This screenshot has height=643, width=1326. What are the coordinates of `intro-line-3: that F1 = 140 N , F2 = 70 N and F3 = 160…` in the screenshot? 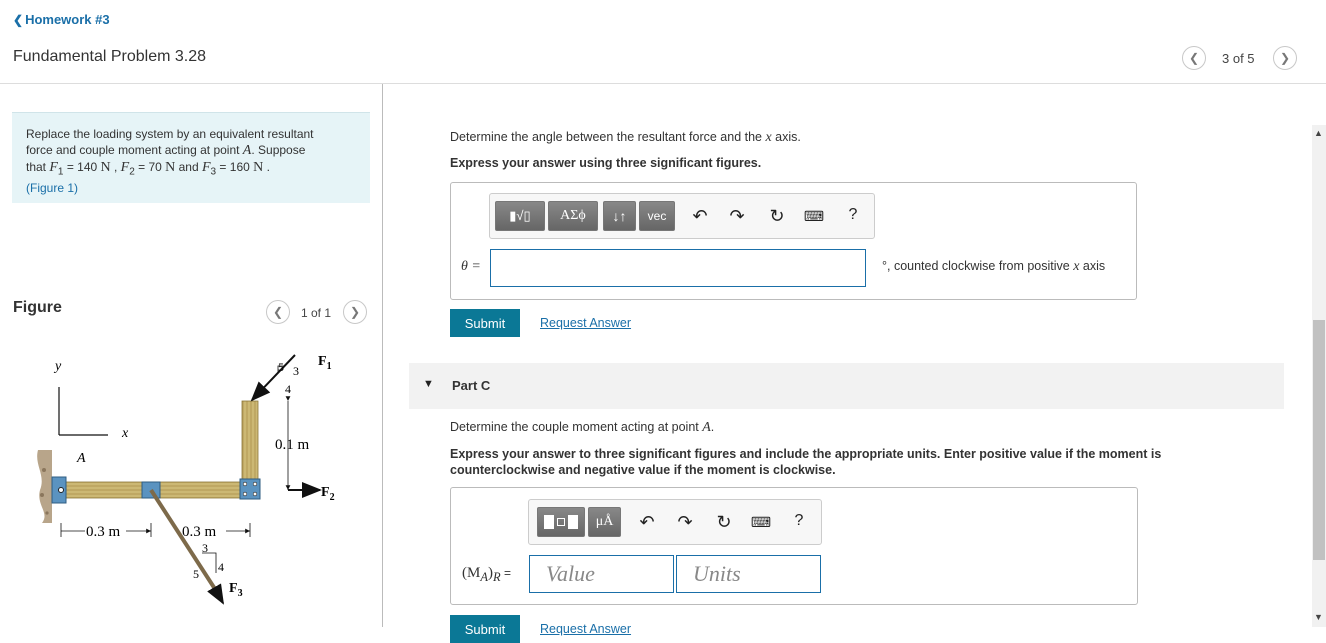 It's located at (148, 169).